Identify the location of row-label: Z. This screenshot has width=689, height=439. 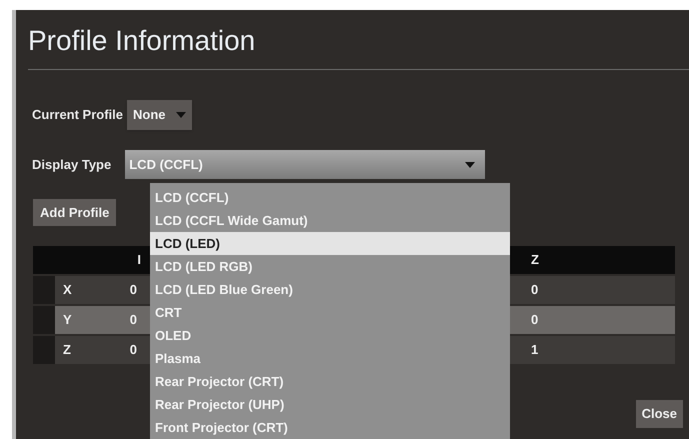
(67, 350).